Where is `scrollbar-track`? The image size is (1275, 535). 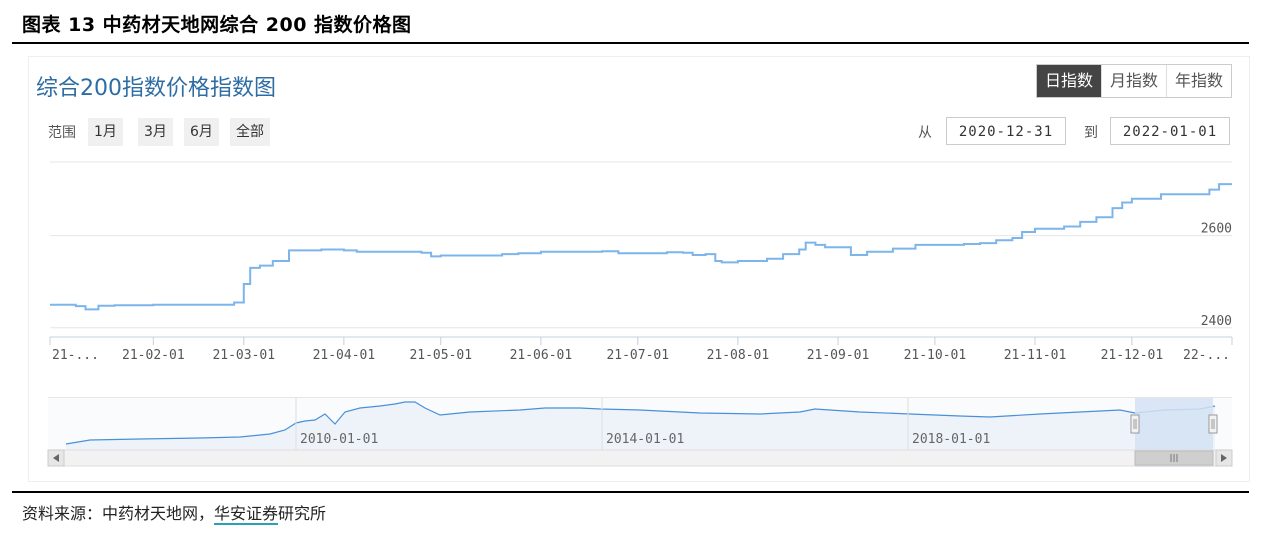 scrollbar-track is located at coordinates (640, 458).